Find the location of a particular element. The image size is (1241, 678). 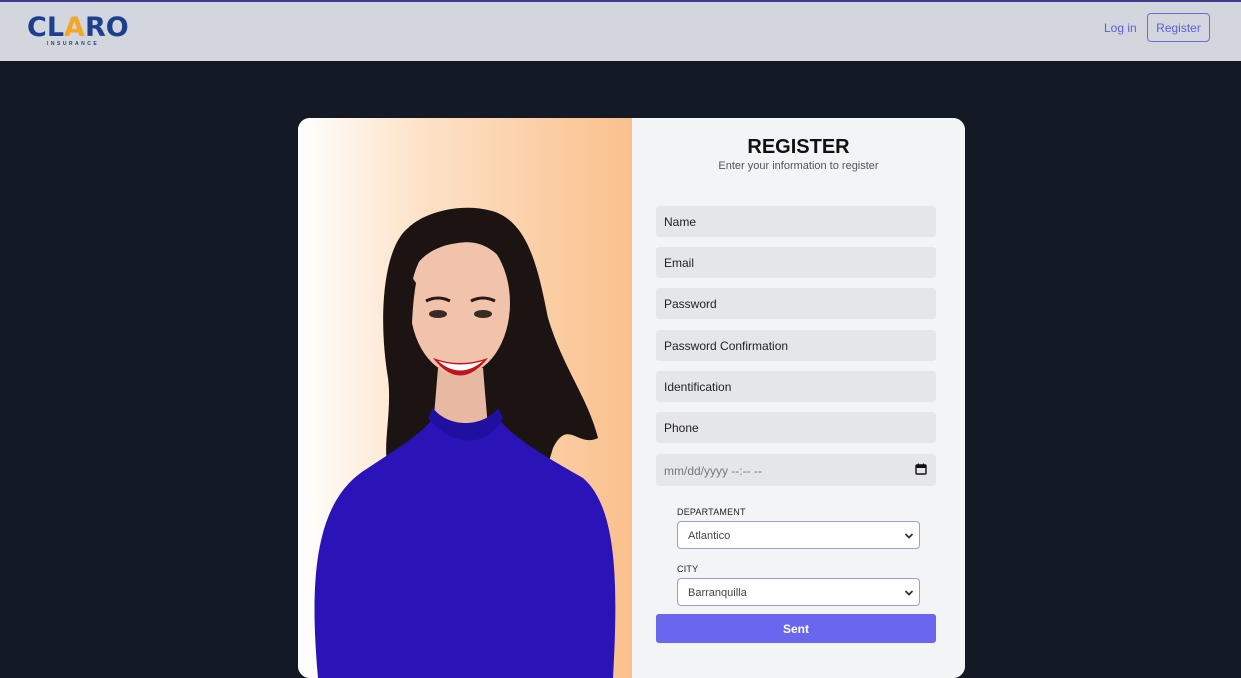

city-select: Barranquilla is located at coordinates (798, 592).